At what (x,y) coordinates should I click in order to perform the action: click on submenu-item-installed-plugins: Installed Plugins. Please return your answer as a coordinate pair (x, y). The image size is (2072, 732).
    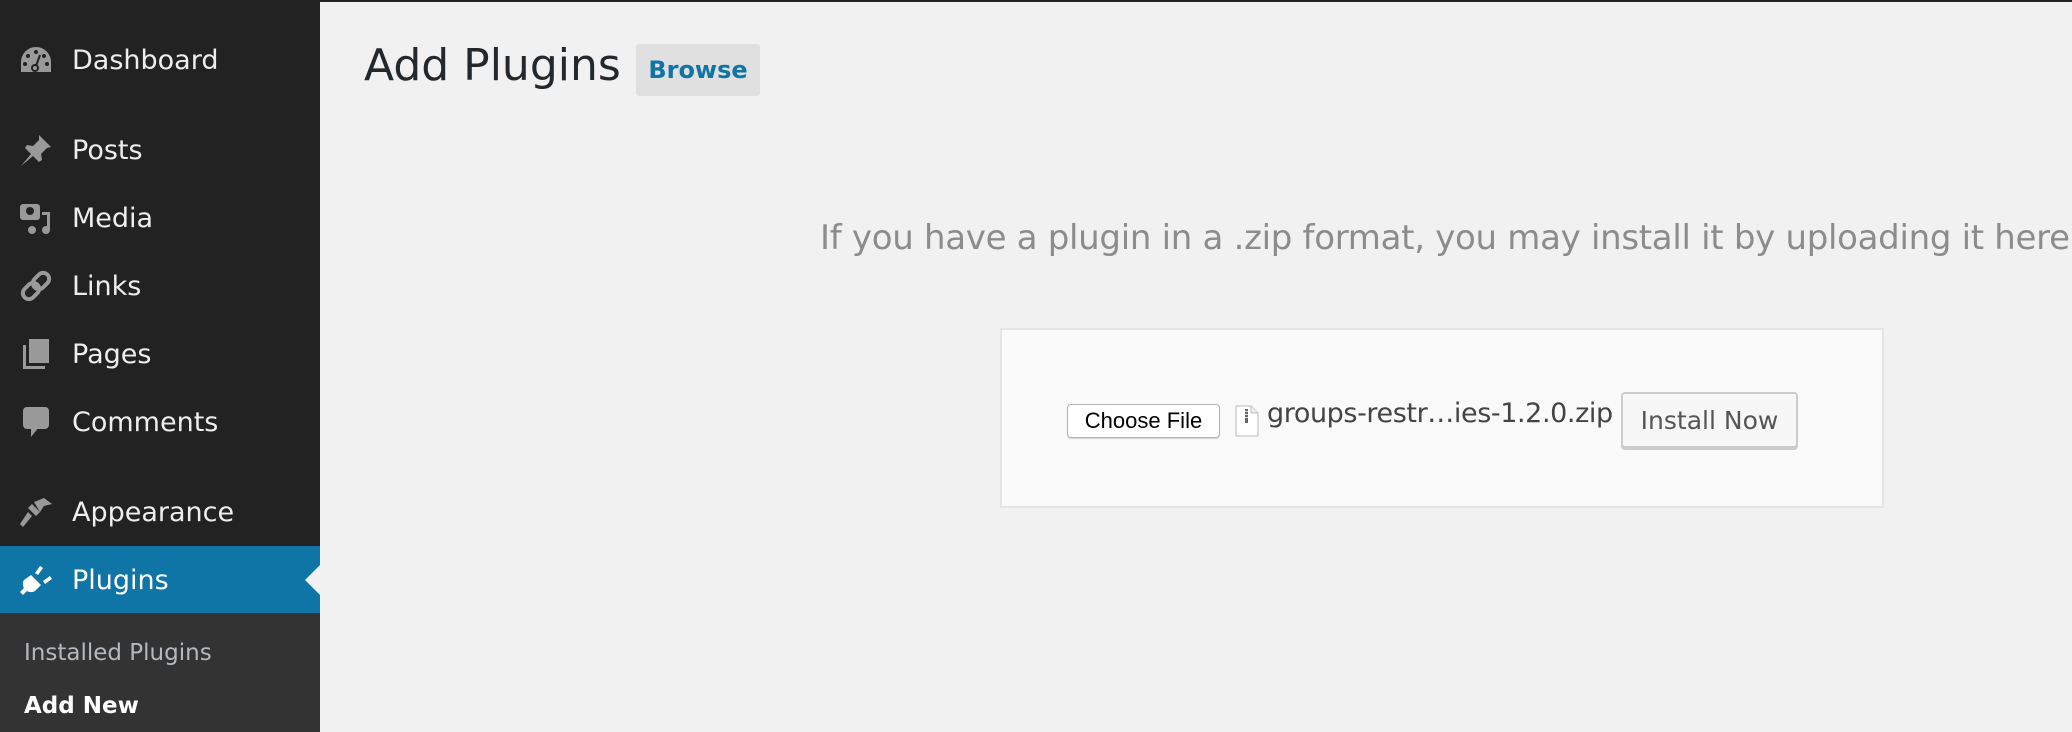
    Looking at the image, I should click on (118, 653).